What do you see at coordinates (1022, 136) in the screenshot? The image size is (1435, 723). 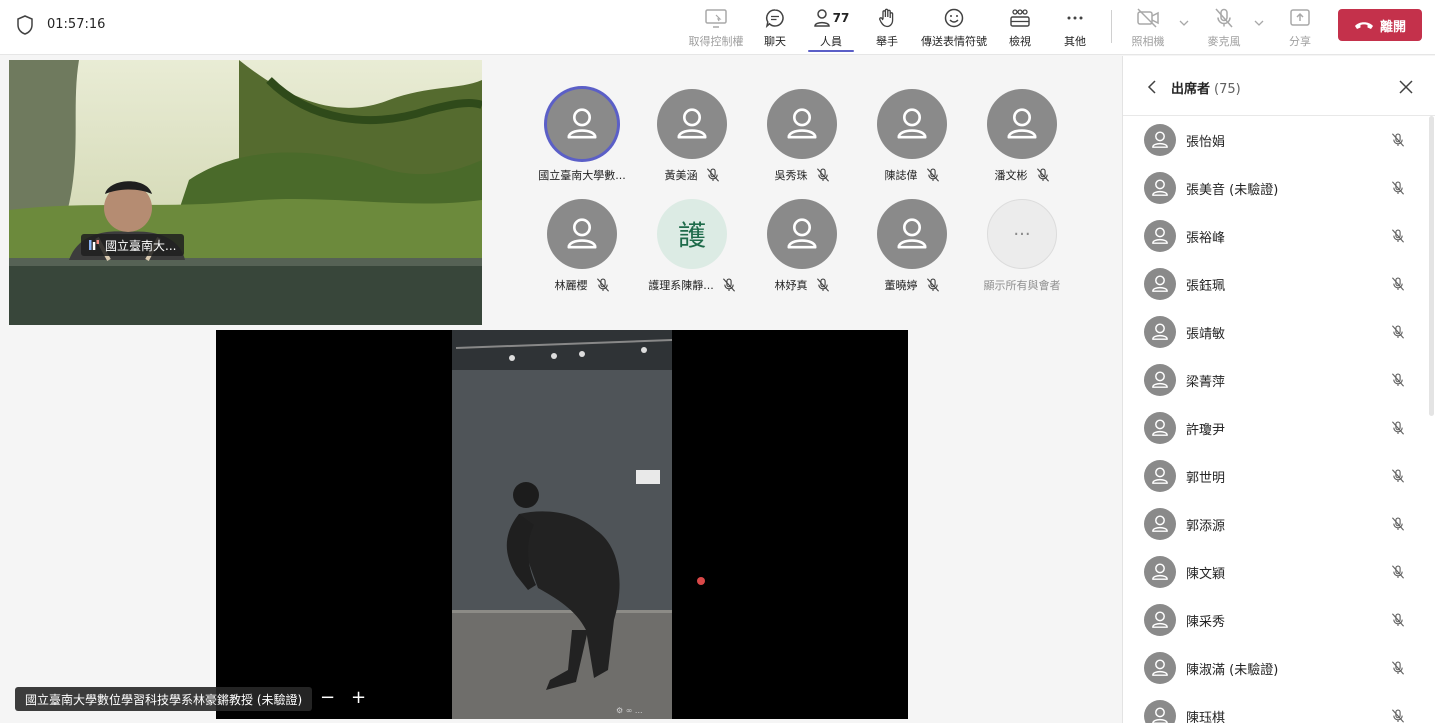 I see `participant-tile: 潘文彬` at bounding box center [1022, 136].